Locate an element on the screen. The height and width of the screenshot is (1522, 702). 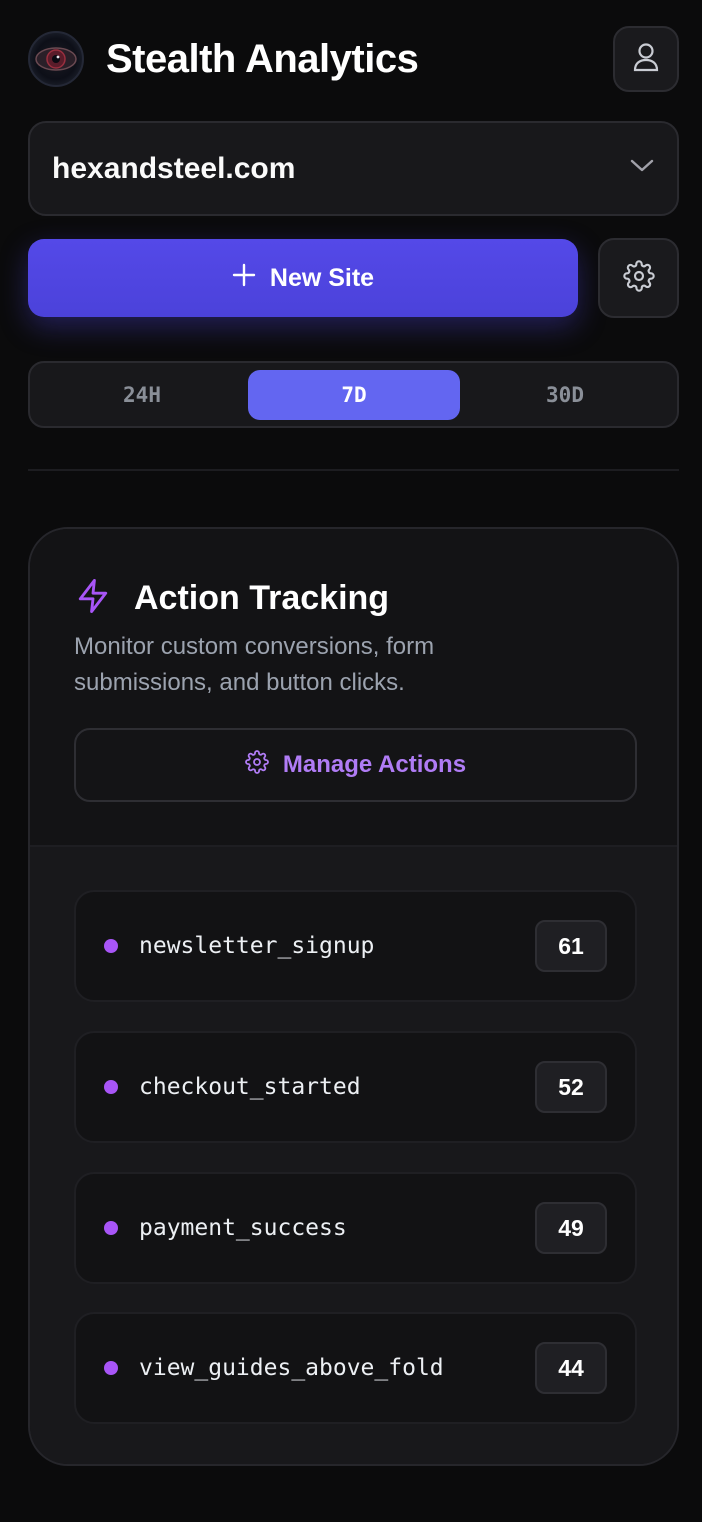
range-option-7d: 7D is located at coordinates (354, 395).